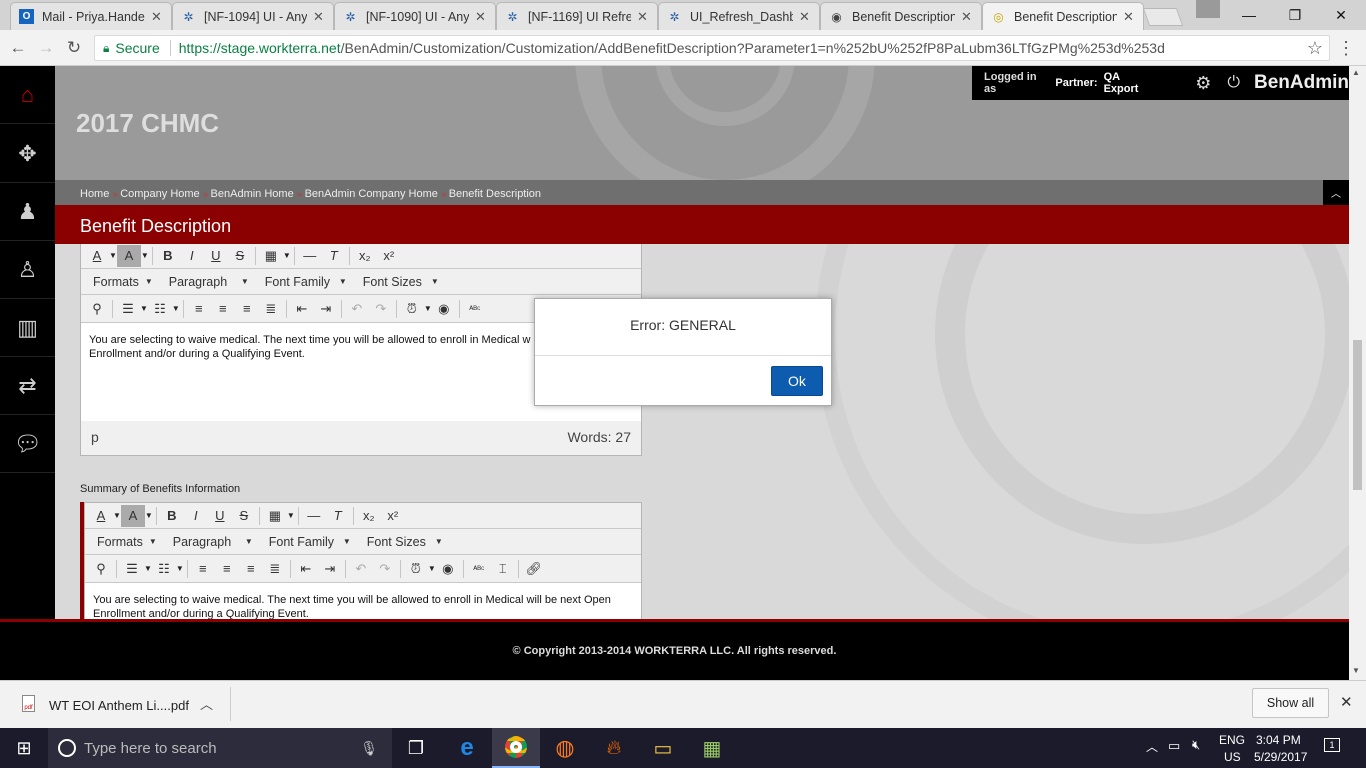  I want to click on new-tab-button, so click(1163, 17).